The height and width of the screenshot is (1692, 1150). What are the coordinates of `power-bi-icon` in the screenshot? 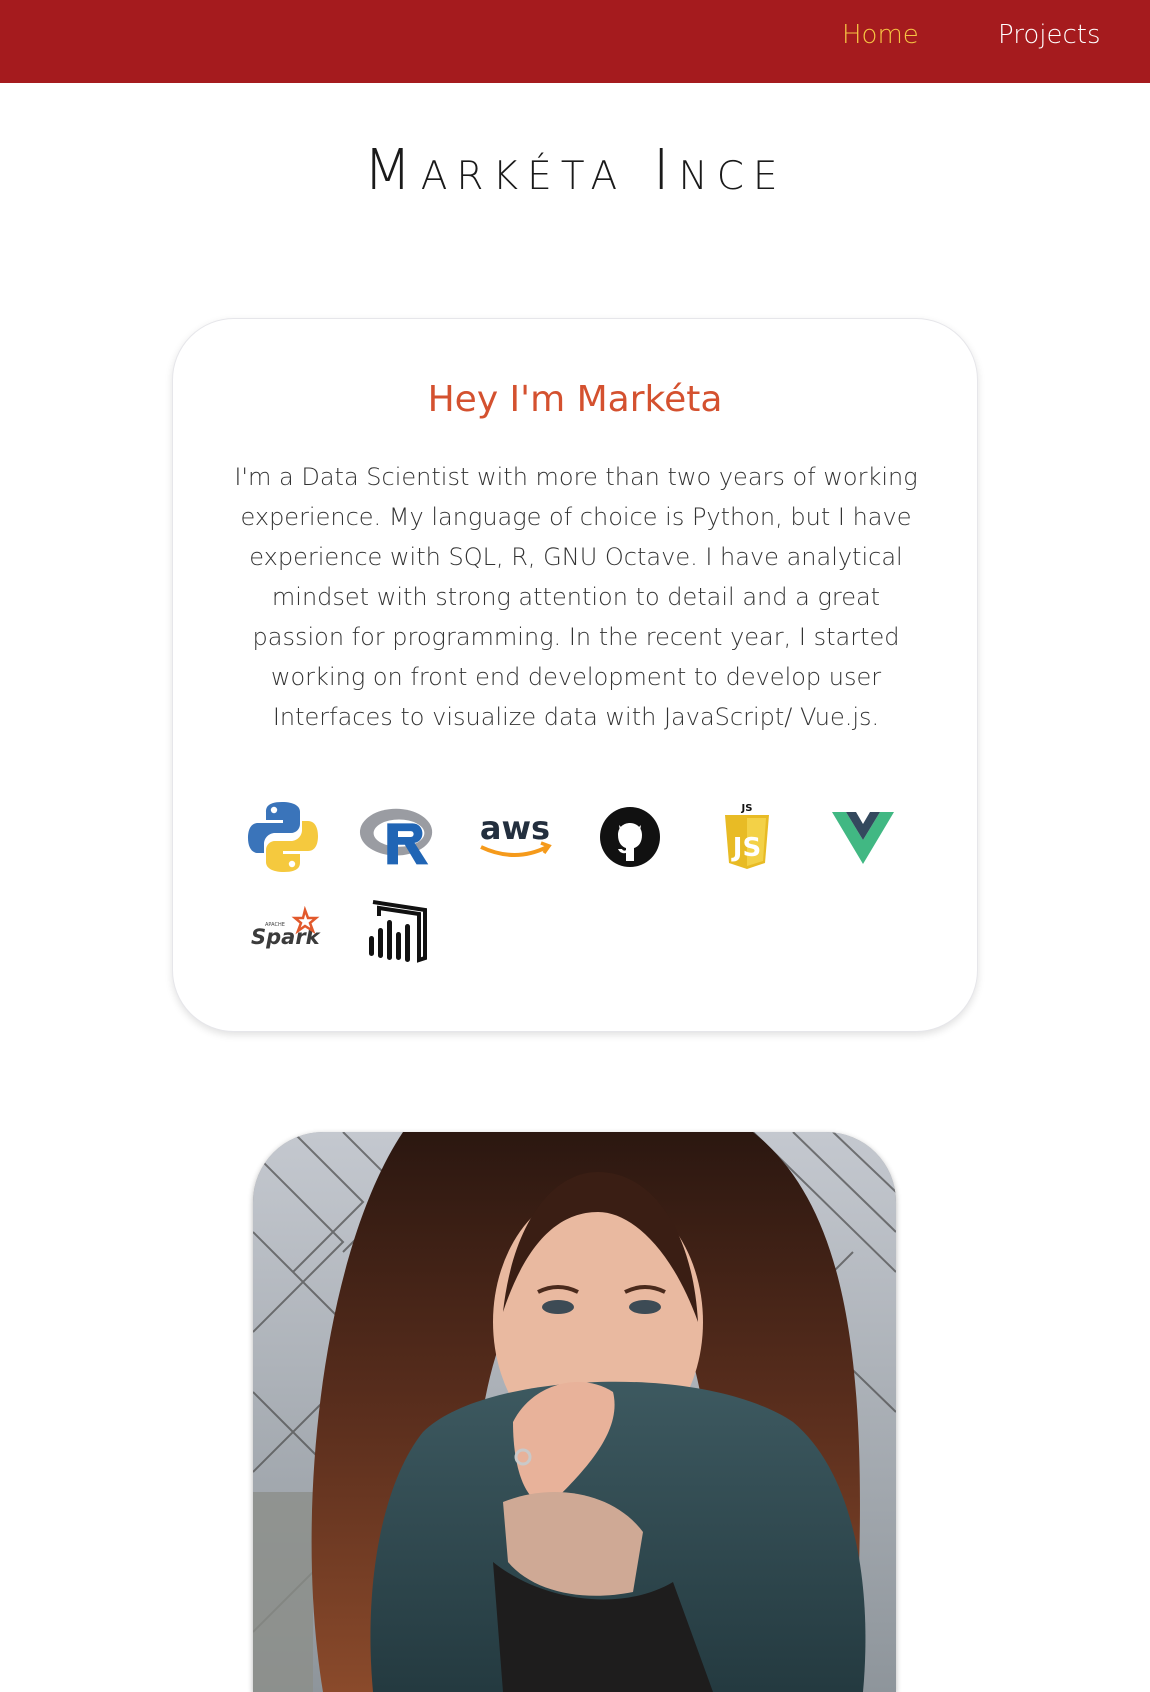 It's located at (398, 931).